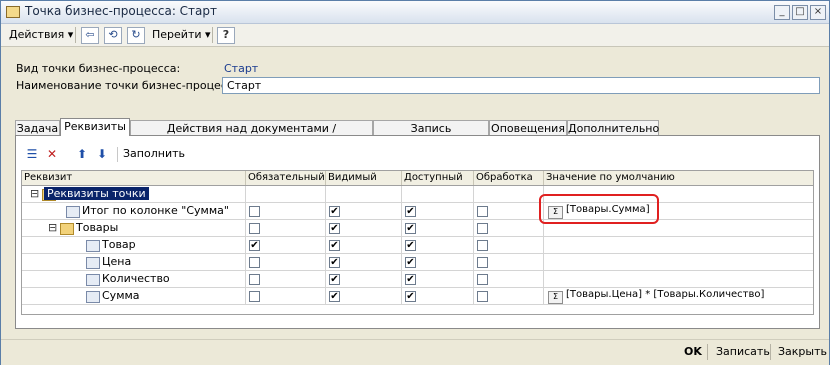  I want to click on tab-indicators: Запись показателей, so click(431, 135).